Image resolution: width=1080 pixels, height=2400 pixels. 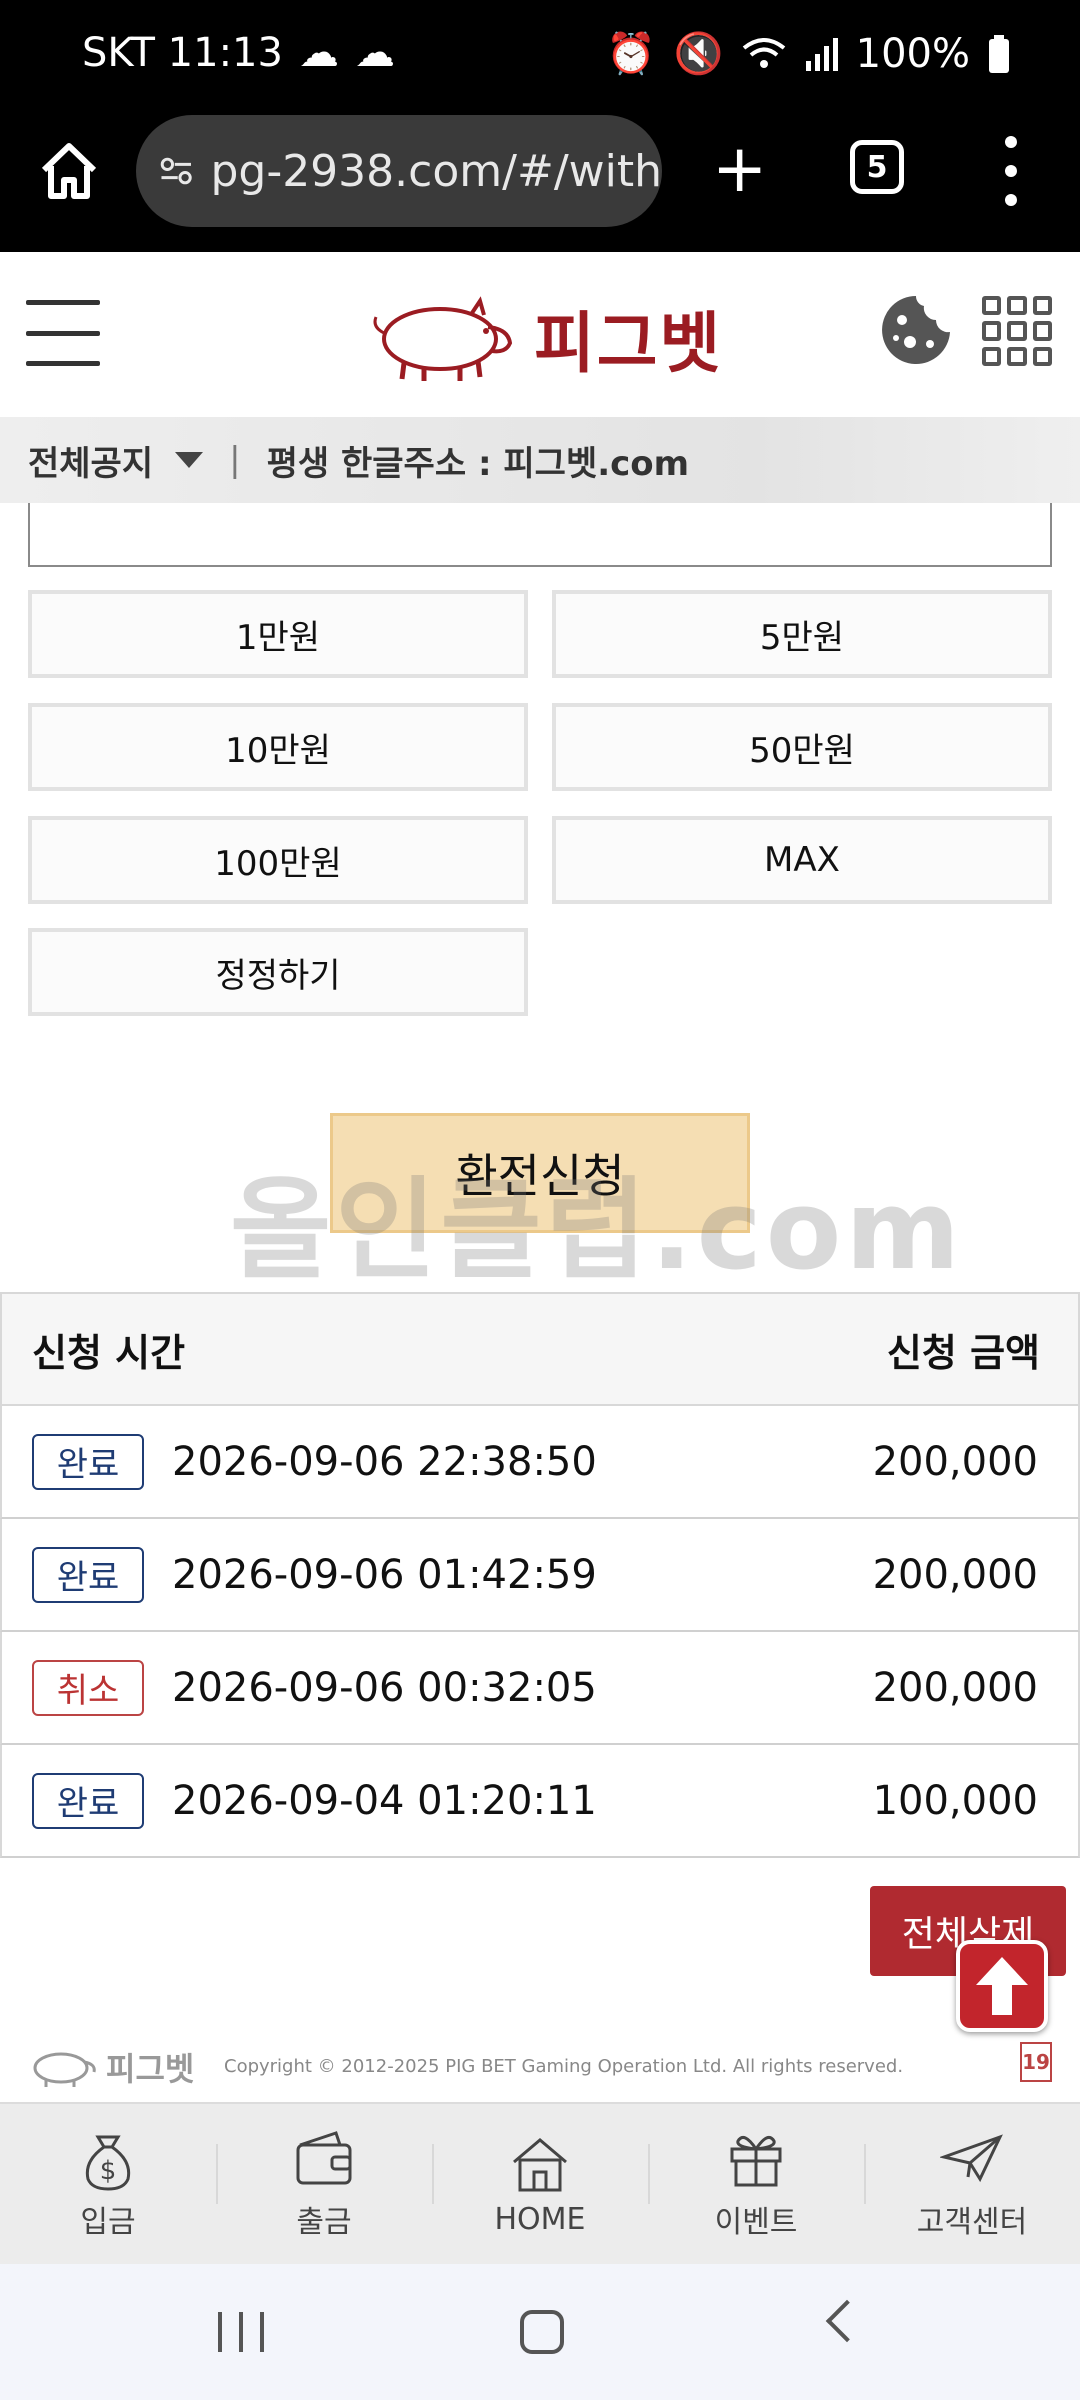 What do you see at coordinates (739, 169) in the screenshot?
I see `new-tab-button: +` at bounding box center [739, 169].